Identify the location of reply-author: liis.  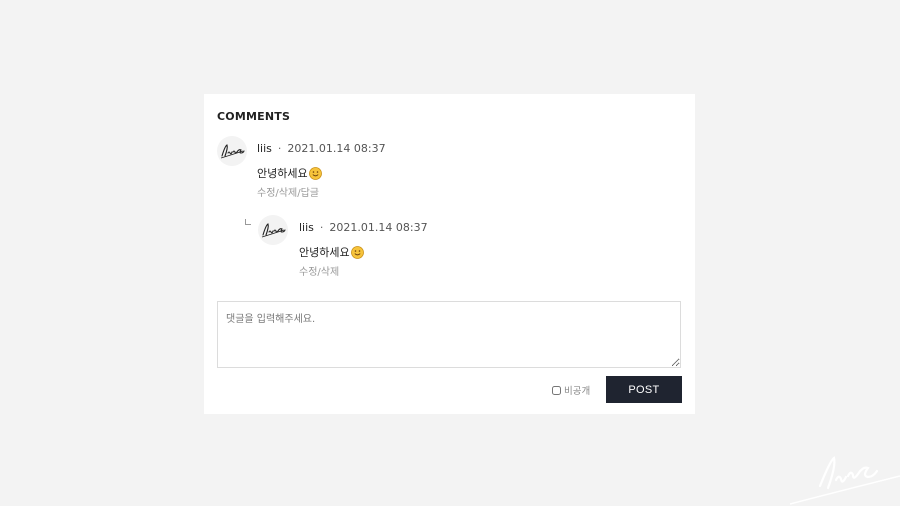
(306, 227).